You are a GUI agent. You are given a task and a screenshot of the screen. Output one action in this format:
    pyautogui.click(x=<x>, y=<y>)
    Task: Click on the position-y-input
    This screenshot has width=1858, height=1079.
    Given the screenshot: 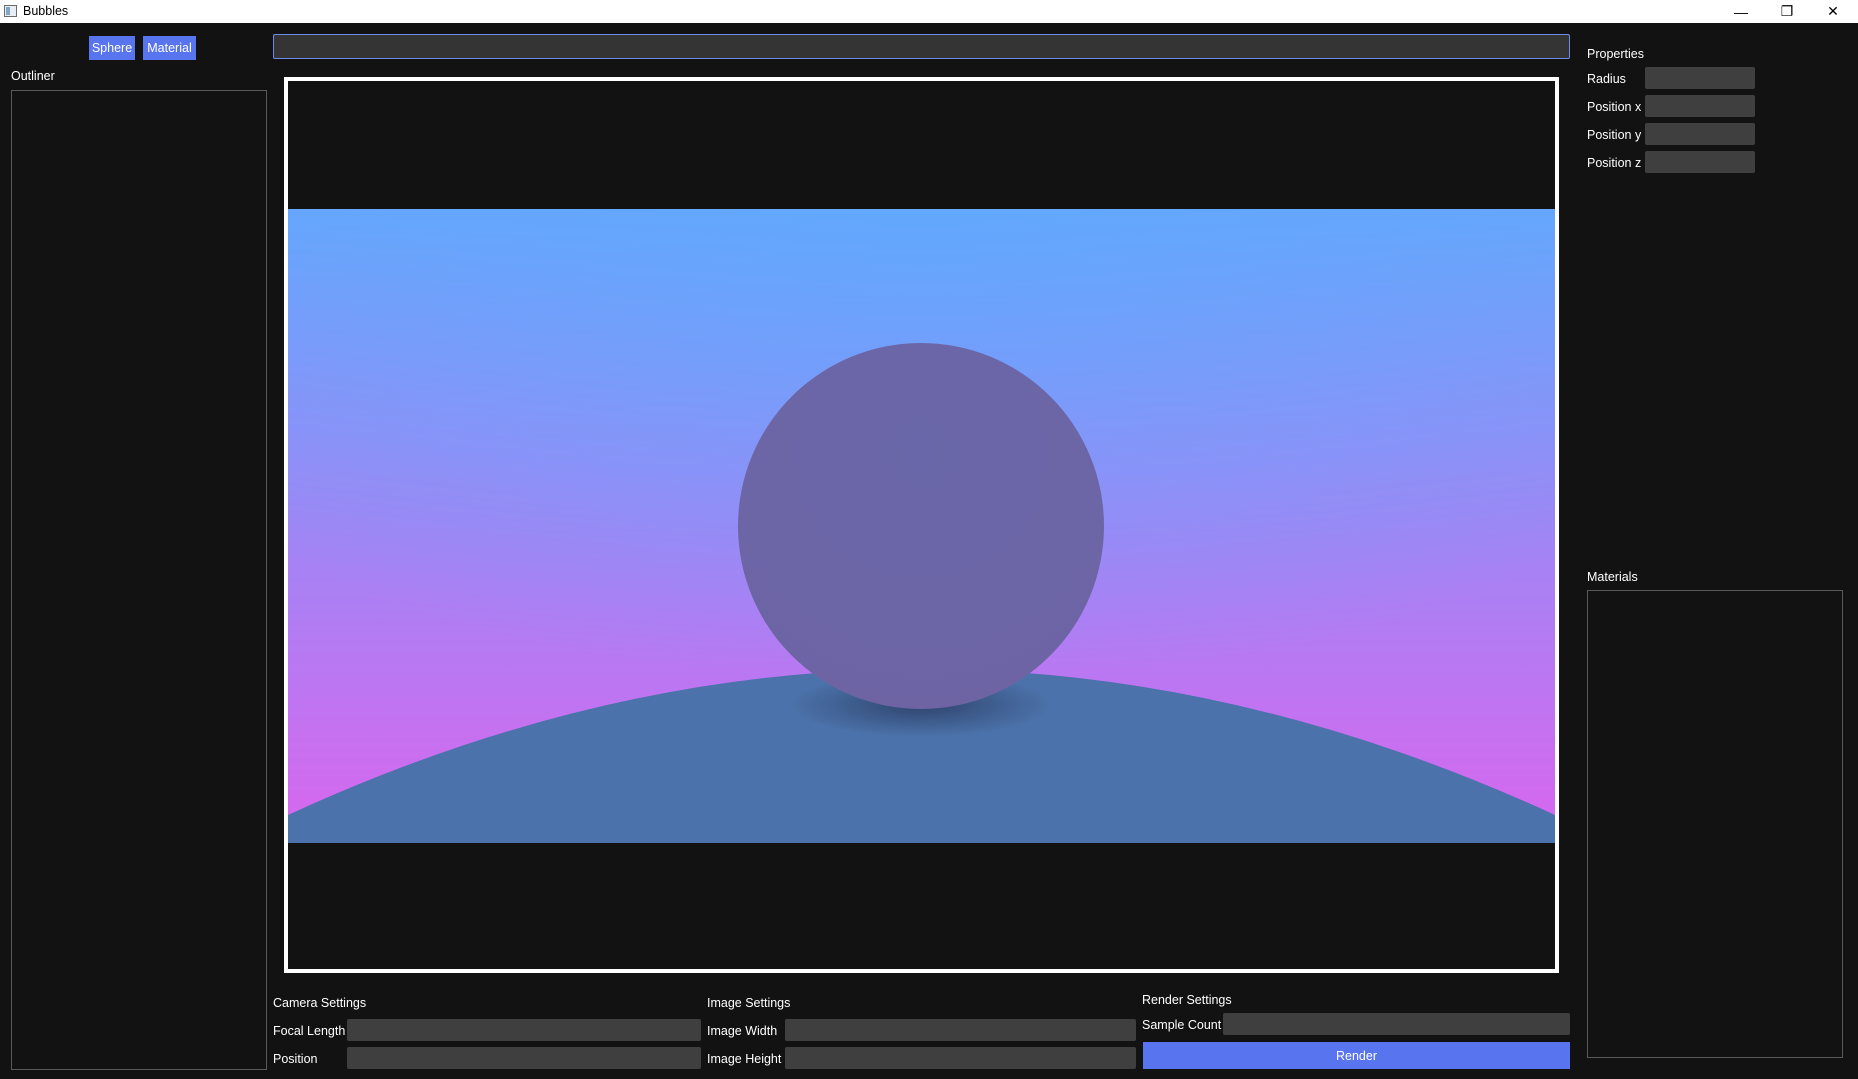 What is the action you would take?
    pyautogui.click(x=1700, y=134)
    